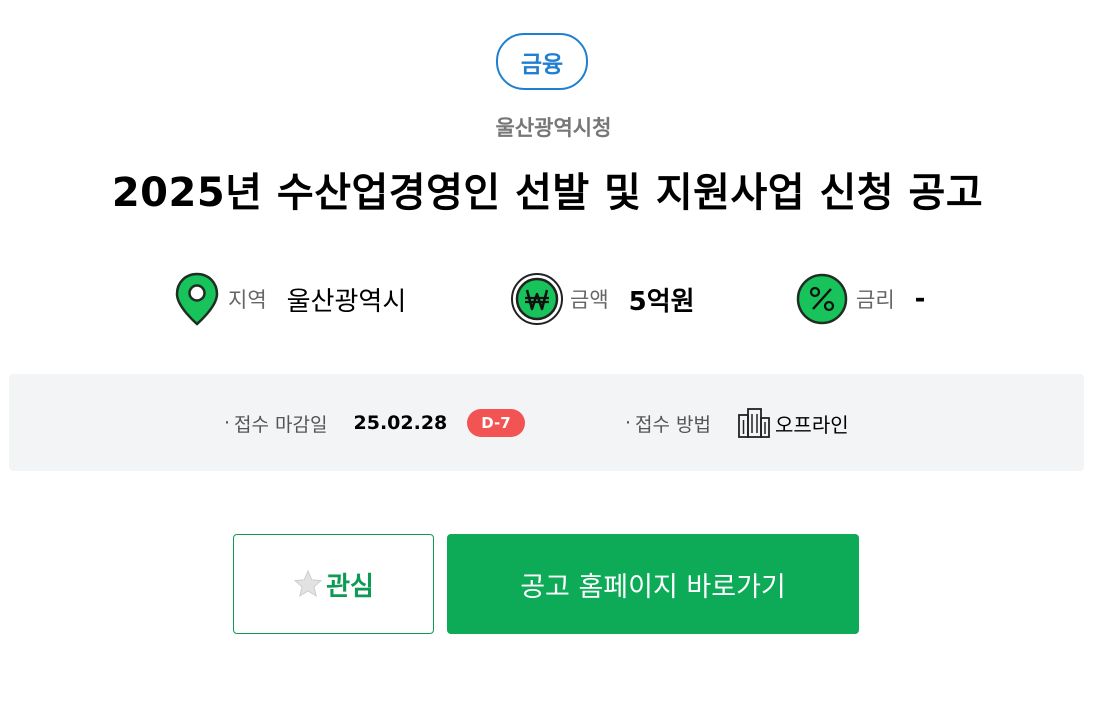 The width and height of the screenshot is (1107, 702). I want to click on method-info: · 접수 방법 오프라인, so click(737, 423).